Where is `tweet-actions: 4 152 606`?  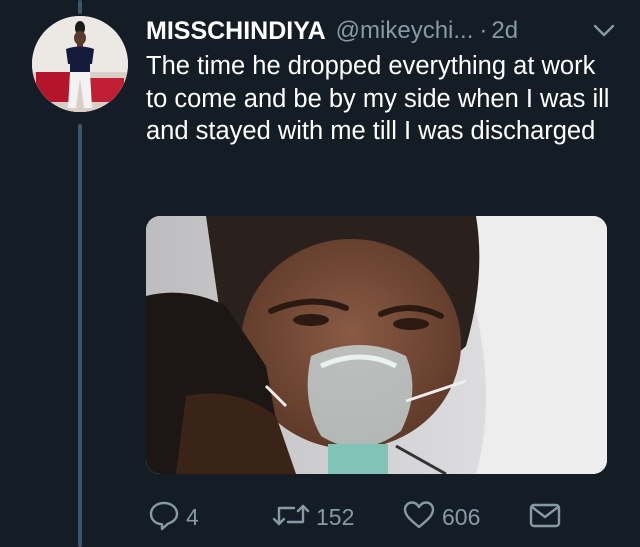
tweet-actions: 4 152 606 is located at coordinates (381, 517).